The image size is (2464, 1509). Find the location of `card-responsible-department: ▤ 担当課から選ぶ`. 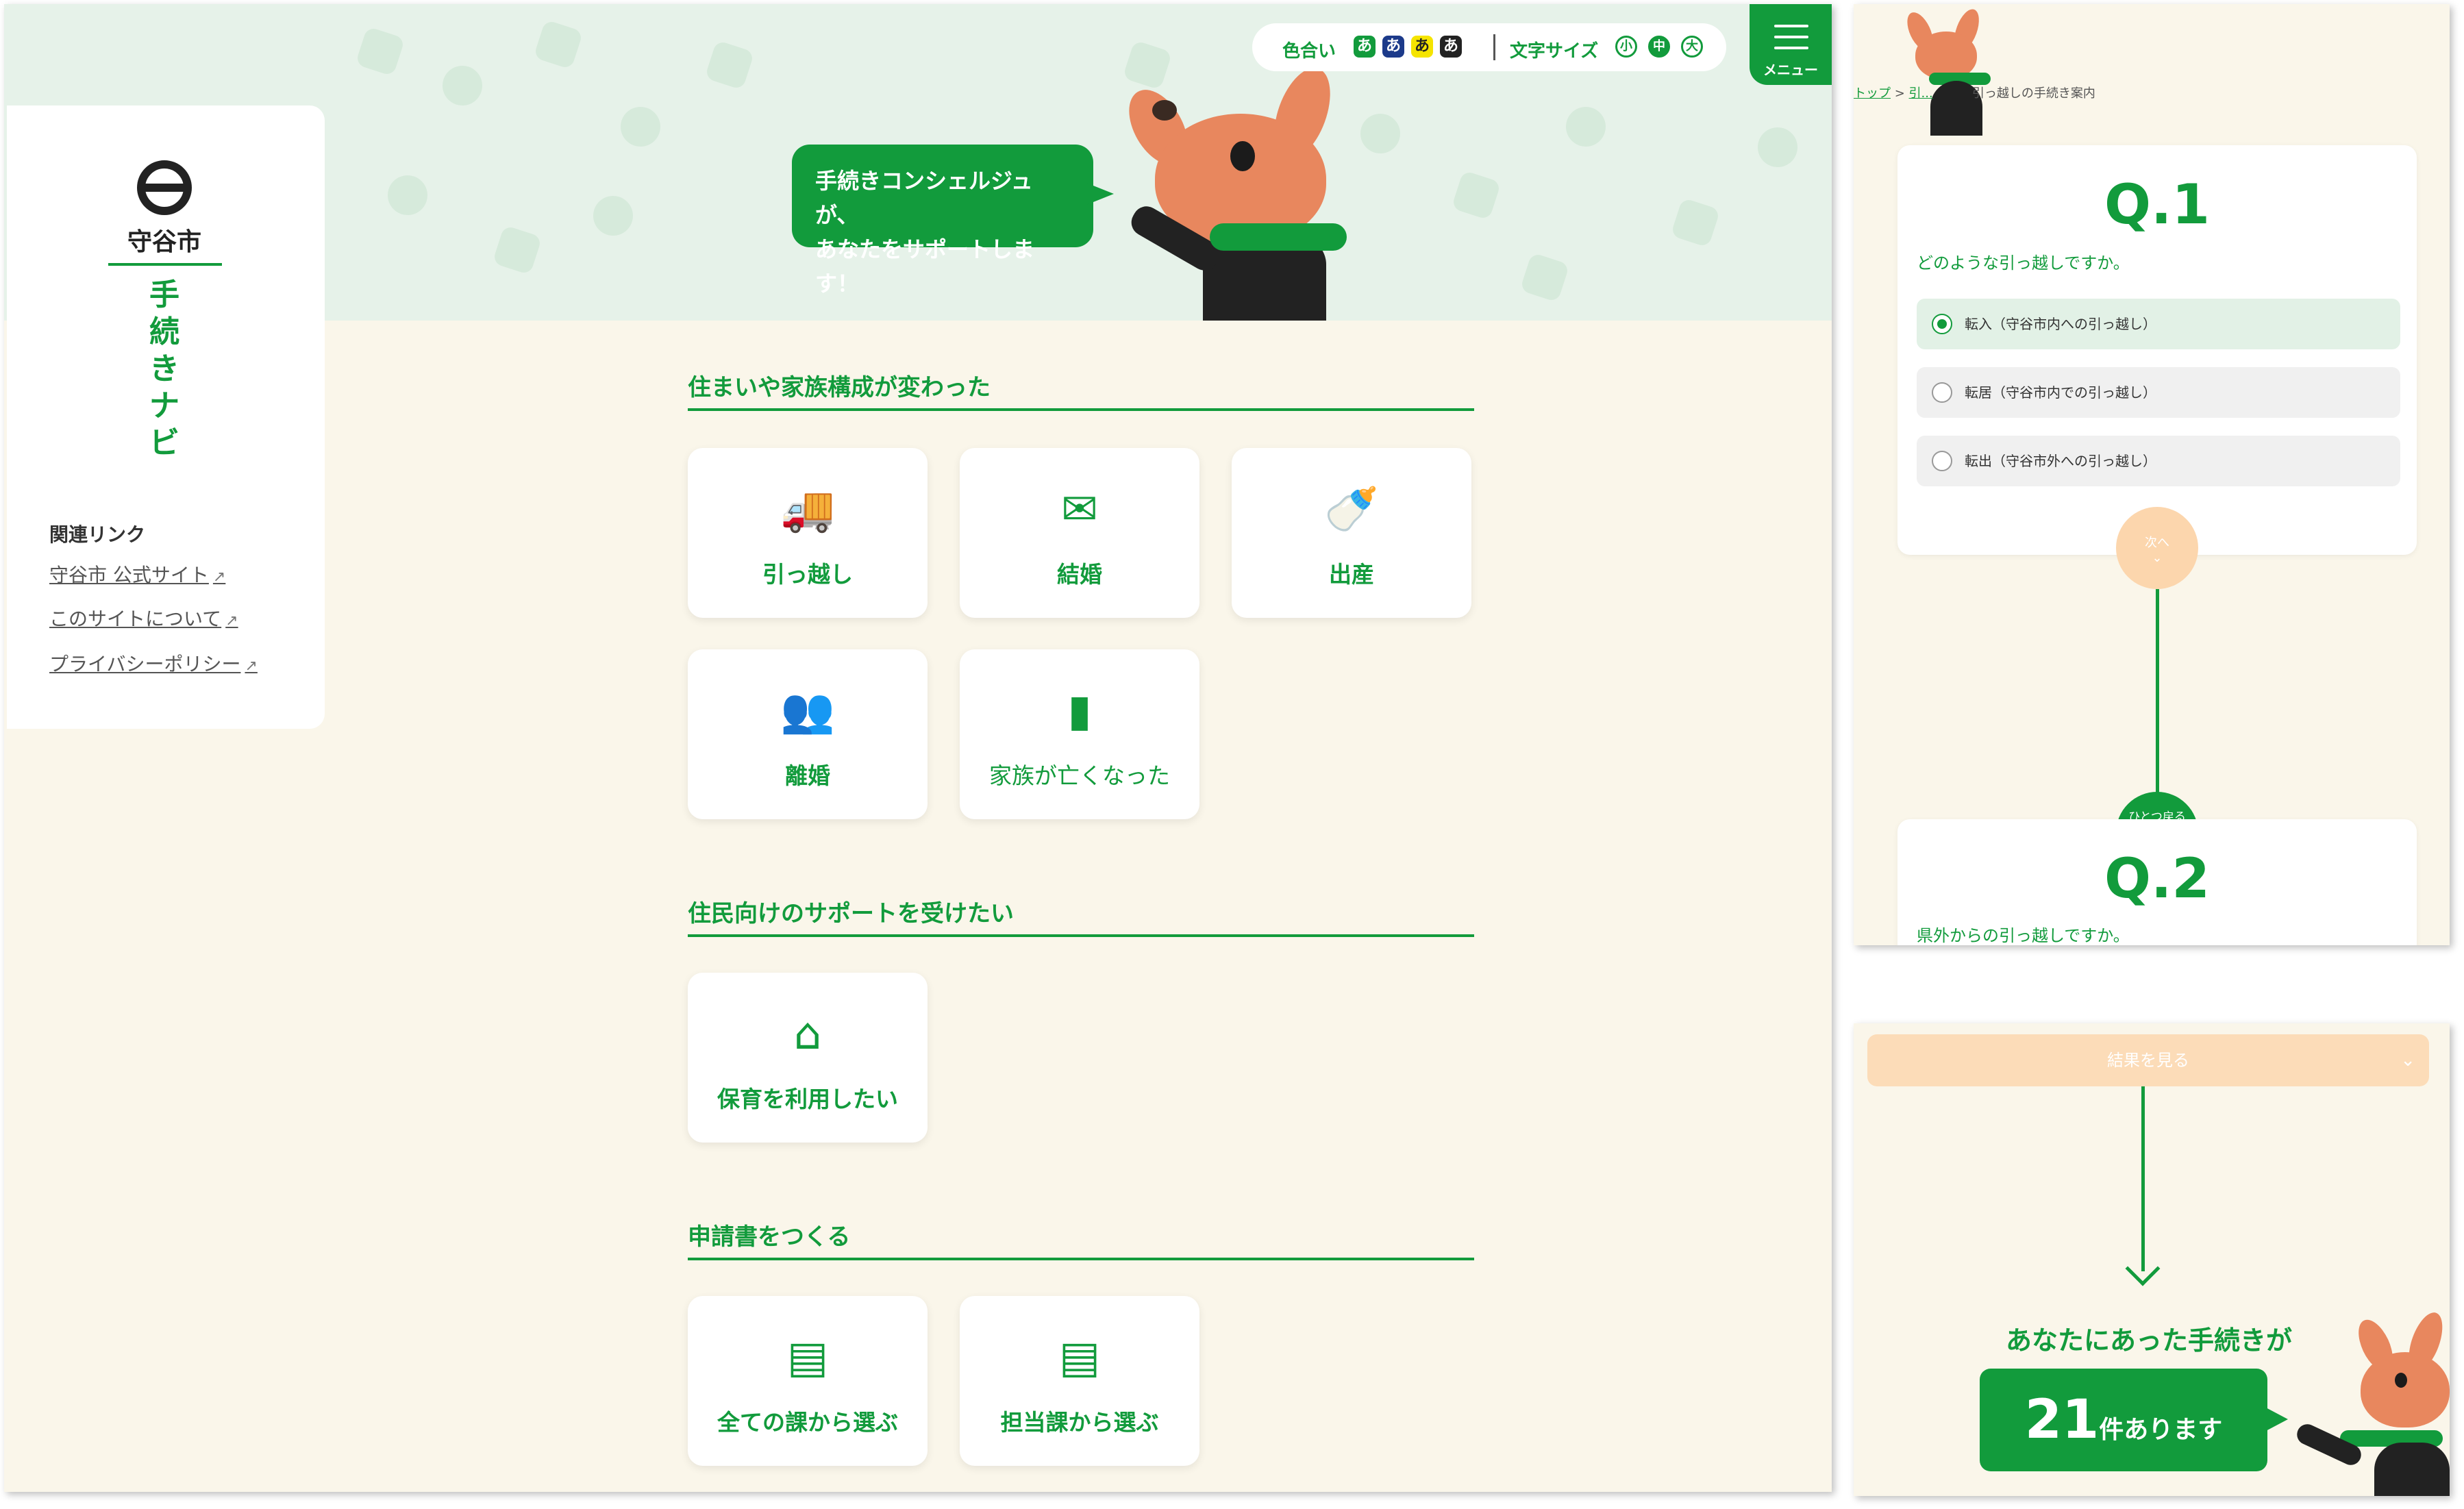

card-responsible-department: ▤ 担当課から選ぶ is located at coordinates (1079, 1381).